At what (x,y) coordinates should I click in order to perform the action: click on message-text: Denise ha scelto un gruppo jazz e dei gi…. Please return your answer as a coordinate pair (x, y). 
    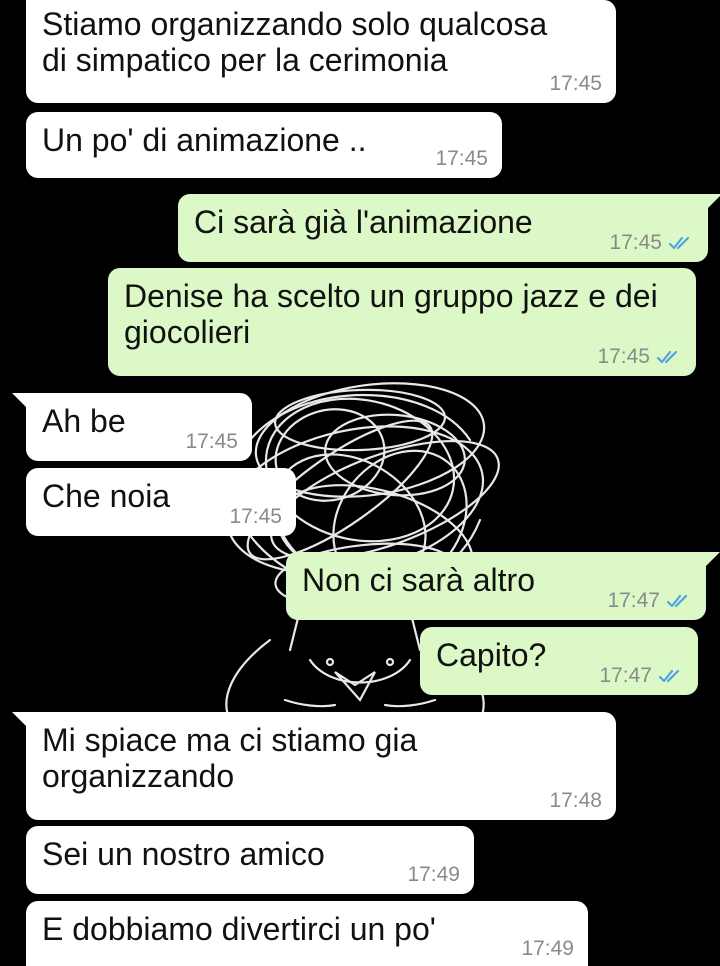
    Looking at the image, I should click on (391, 314).